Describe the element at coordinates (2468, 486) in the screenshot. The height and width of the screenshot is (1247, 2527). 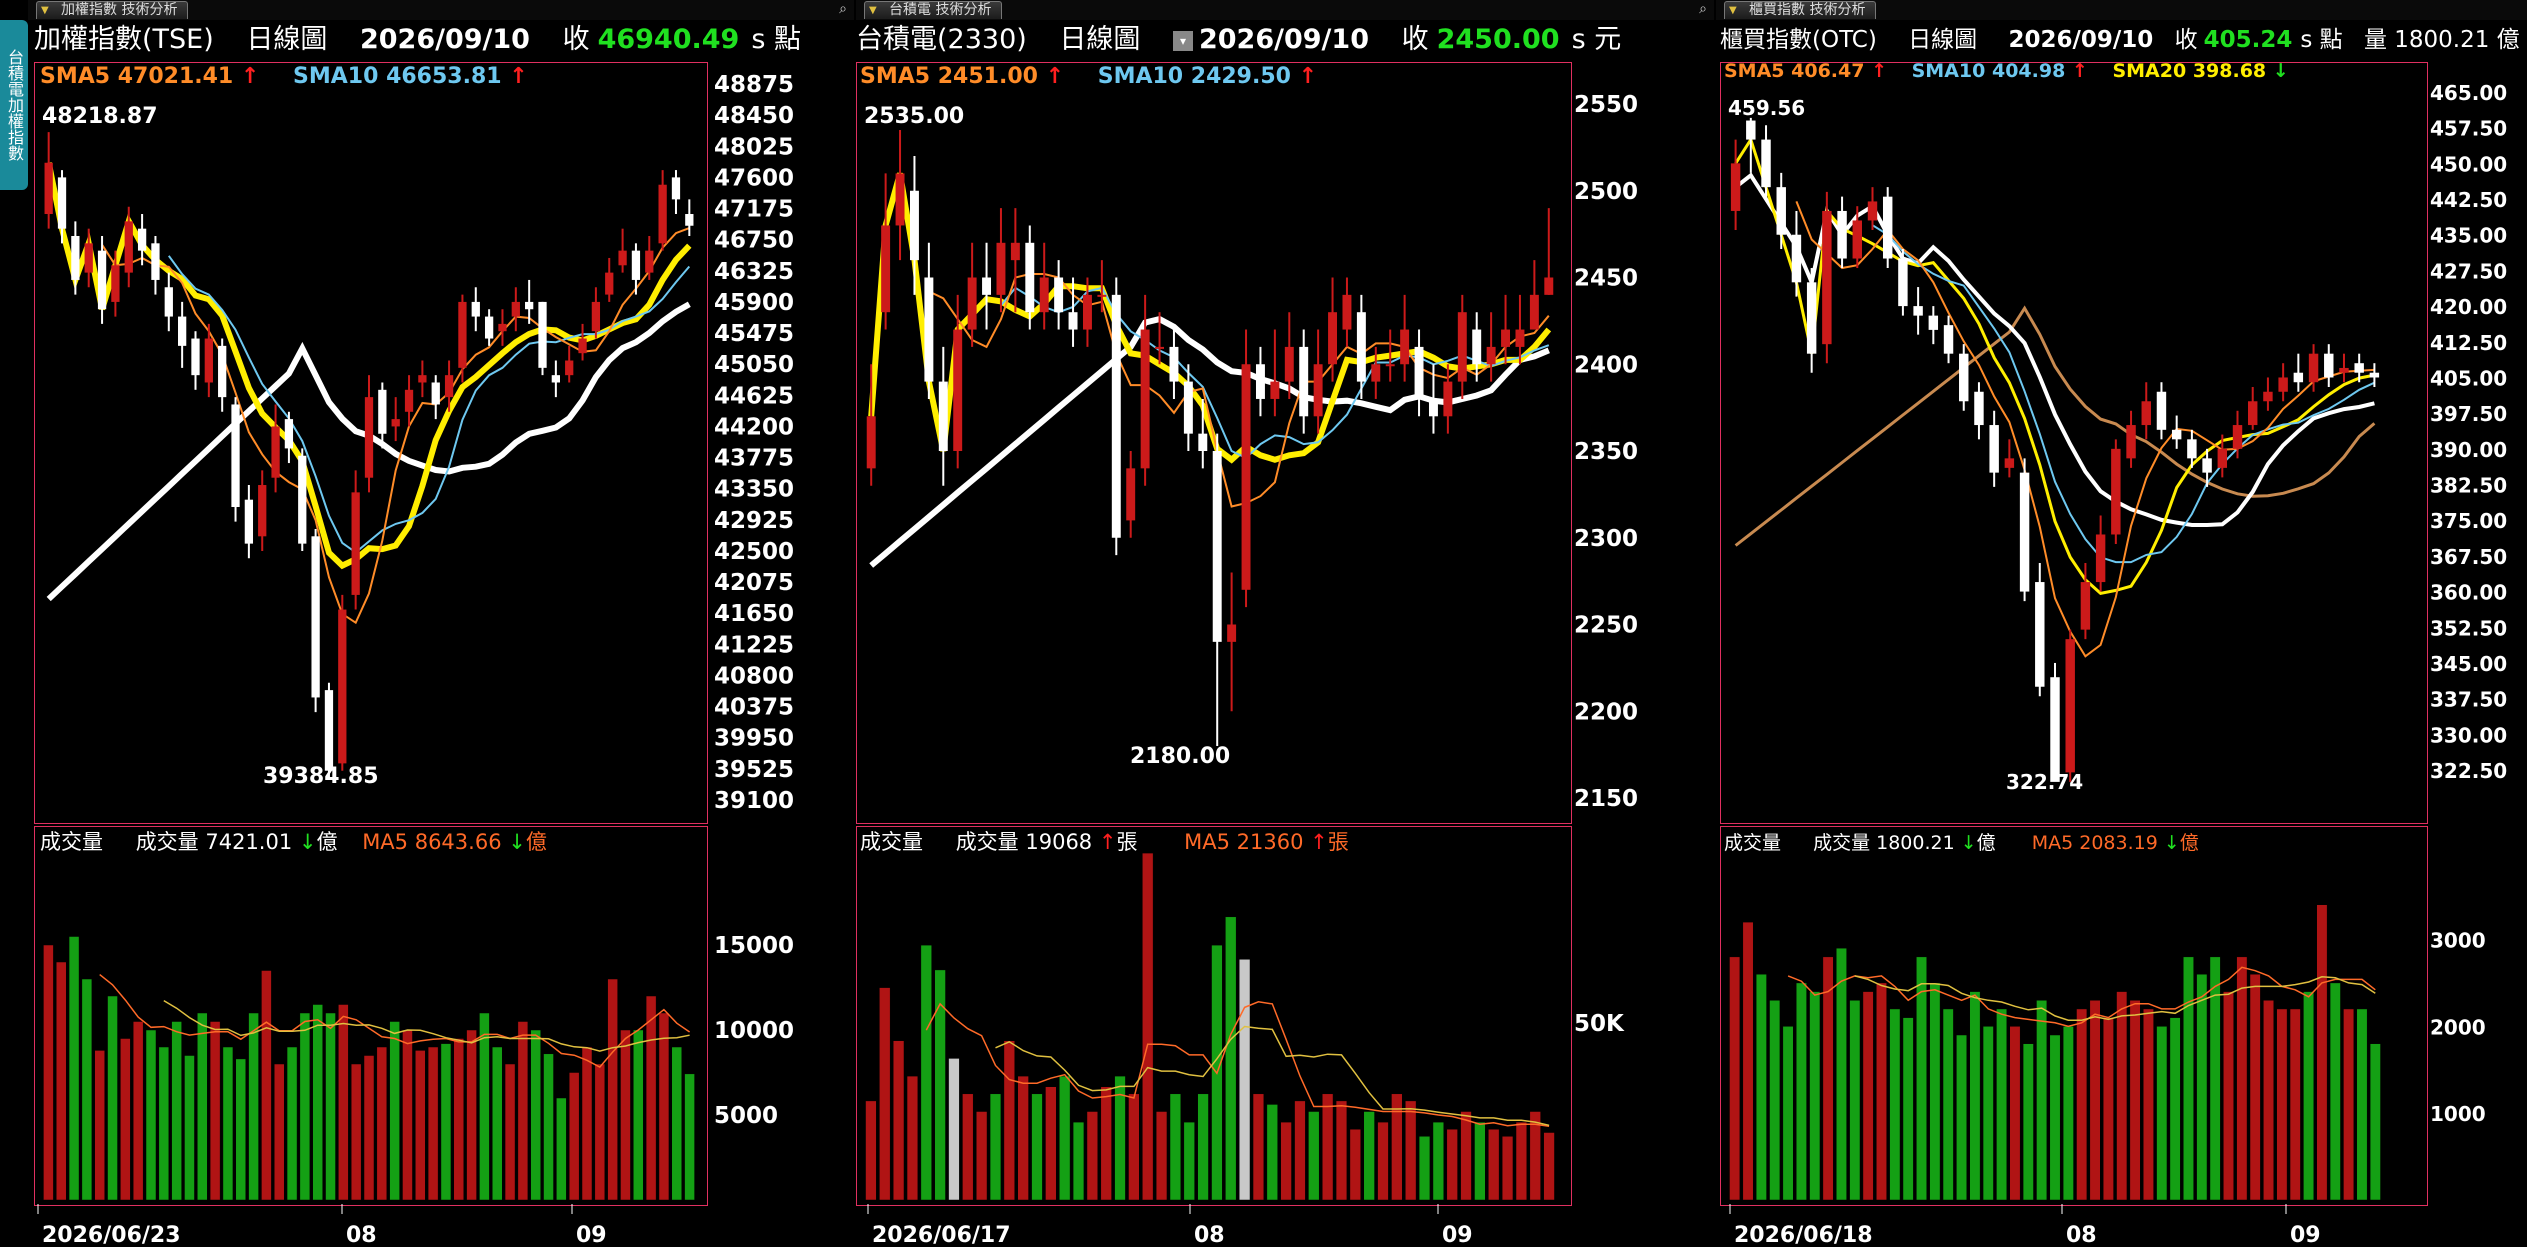
I see `y-tick-label: 382.50` at that location.